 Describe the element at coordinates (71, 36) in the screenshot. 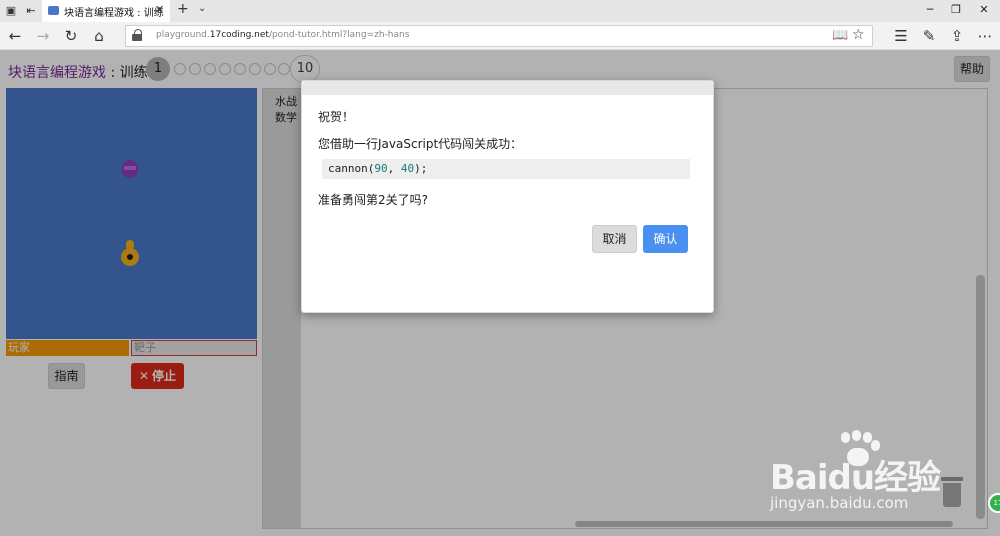

I see `refresh-icon: ↻` at that location.